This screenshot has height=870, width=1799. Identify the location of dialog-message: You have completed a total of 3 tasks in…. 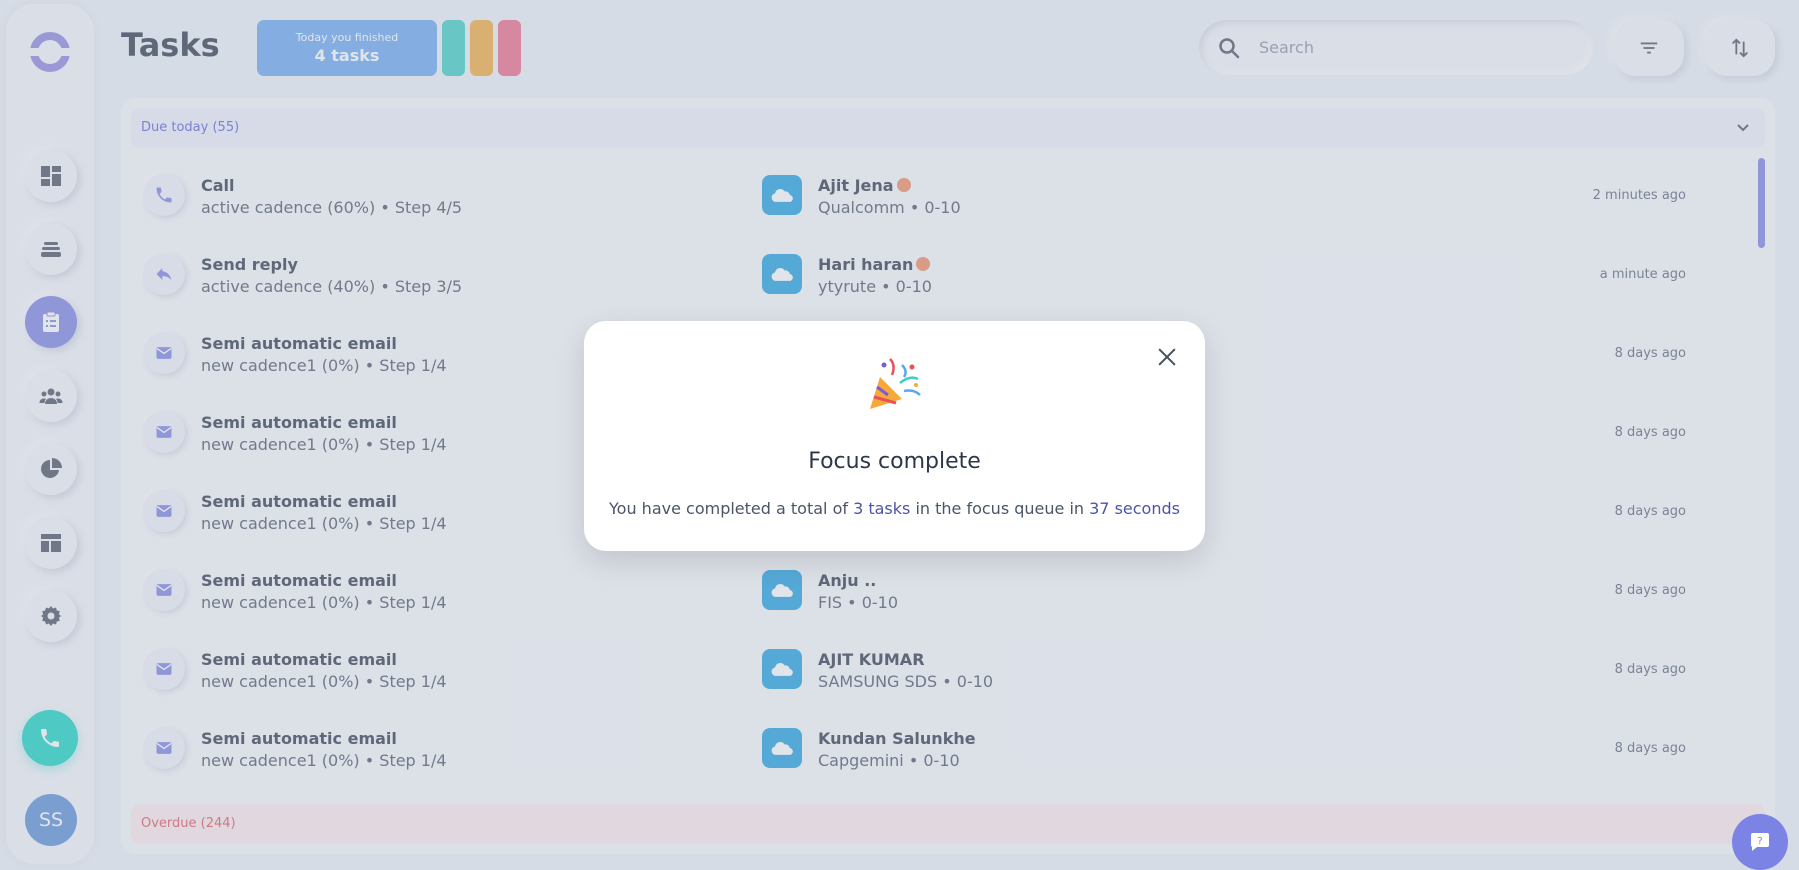
(894, 508).